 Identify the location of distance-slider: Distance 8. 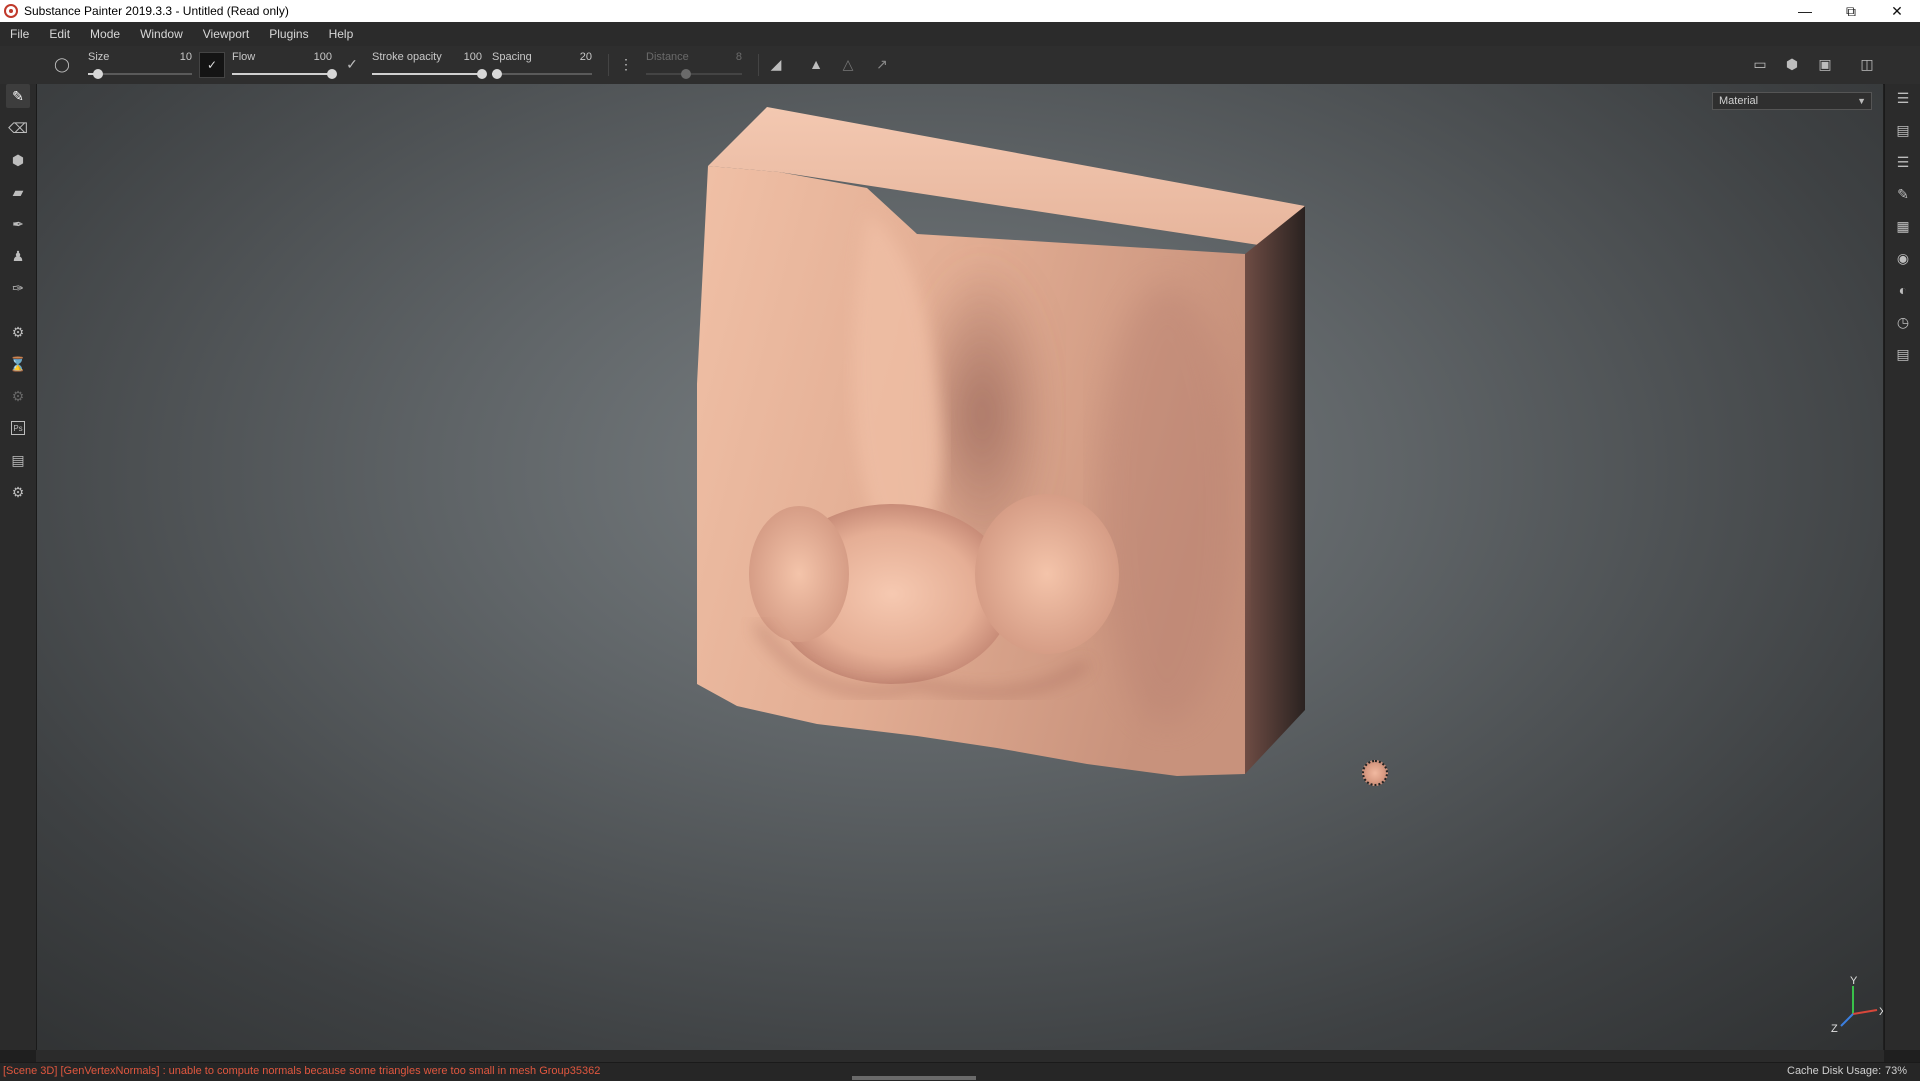
(694, 65).